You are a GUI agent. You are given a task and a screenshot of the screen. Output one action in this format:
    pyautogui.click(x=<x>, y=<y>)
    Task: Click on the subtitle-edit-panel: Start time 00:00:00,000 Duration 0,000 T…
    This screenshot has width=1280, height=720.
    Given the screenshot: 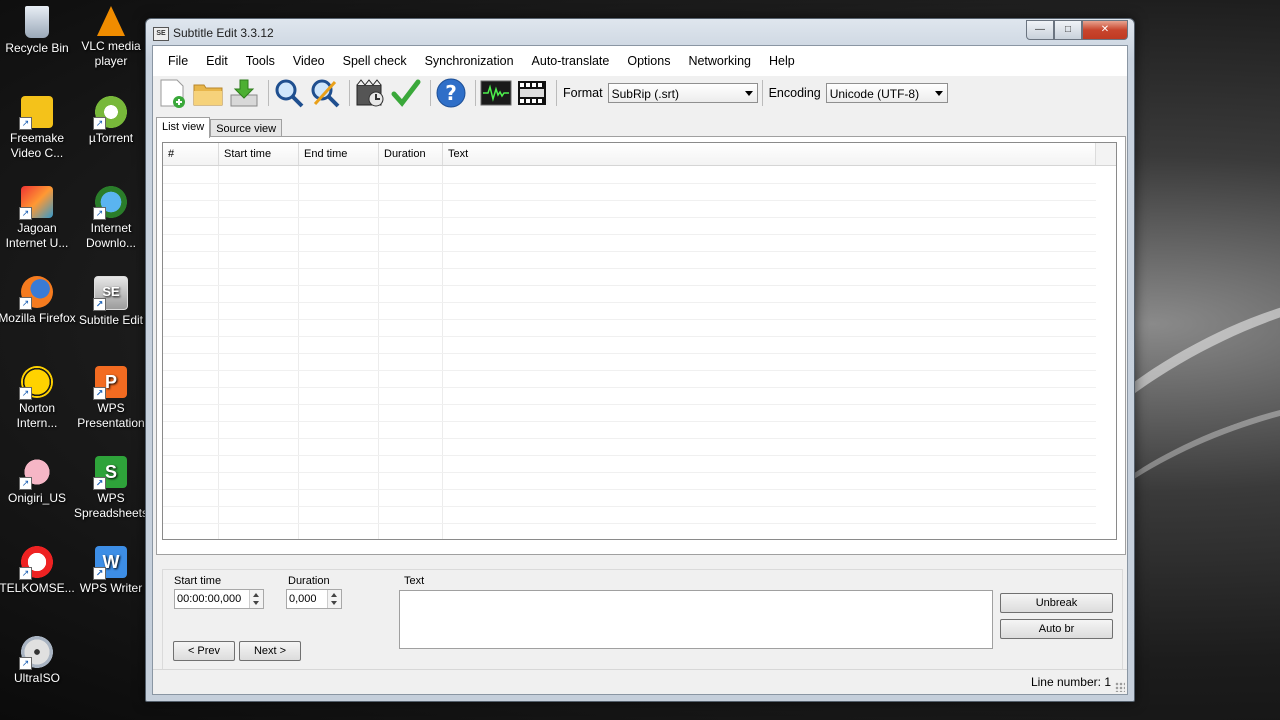 What is the action you would take?
    pyautogui.click(x=642, y=625)
    